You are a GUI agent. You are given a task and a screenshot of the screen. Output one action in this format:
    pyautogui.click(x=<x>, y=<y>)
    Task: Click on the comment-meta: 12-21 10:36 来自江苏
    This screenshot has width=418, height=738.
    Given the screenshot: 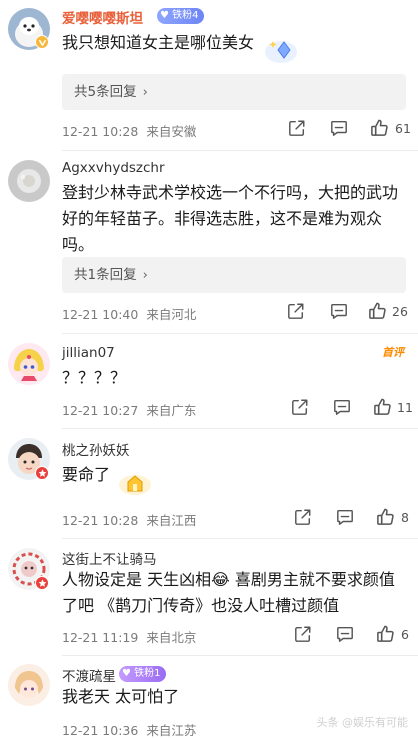 What is the action you would take?
    pyautogui.click(x=129, y=729)
    